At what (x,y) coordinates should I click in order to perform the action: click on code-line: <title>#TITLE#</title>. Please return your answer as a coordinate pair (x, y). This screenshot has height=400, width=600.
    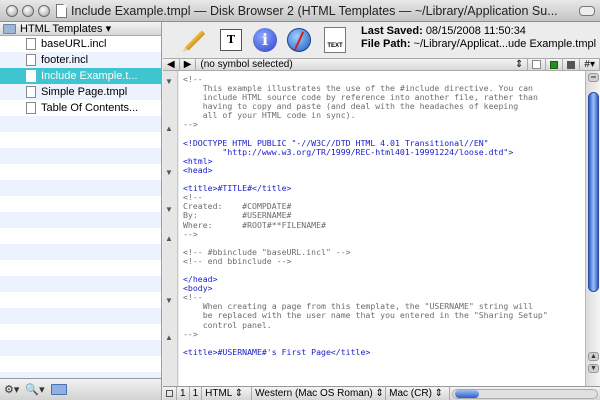
    Looking at the image, I should click on (384, 188).